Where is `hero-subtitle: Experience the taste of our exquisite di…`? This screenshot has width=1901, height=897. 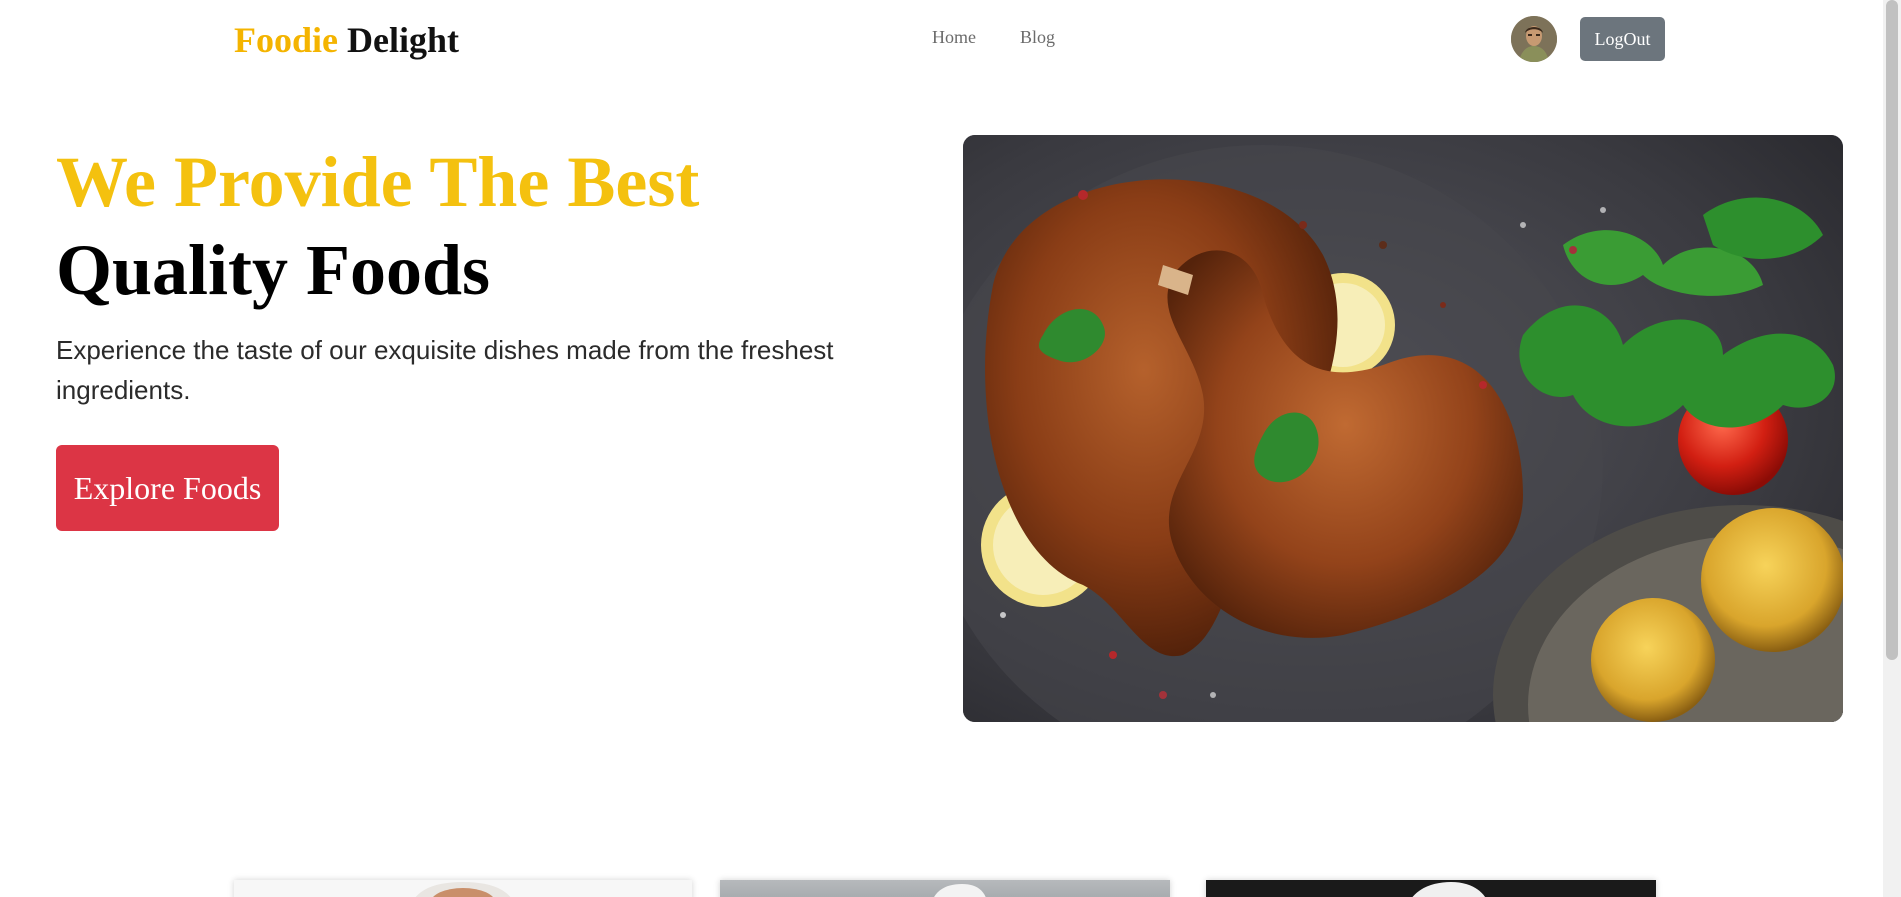
hero-subtitle: Experience the taste of our exquisite di… is located at coordinates (445, 370).